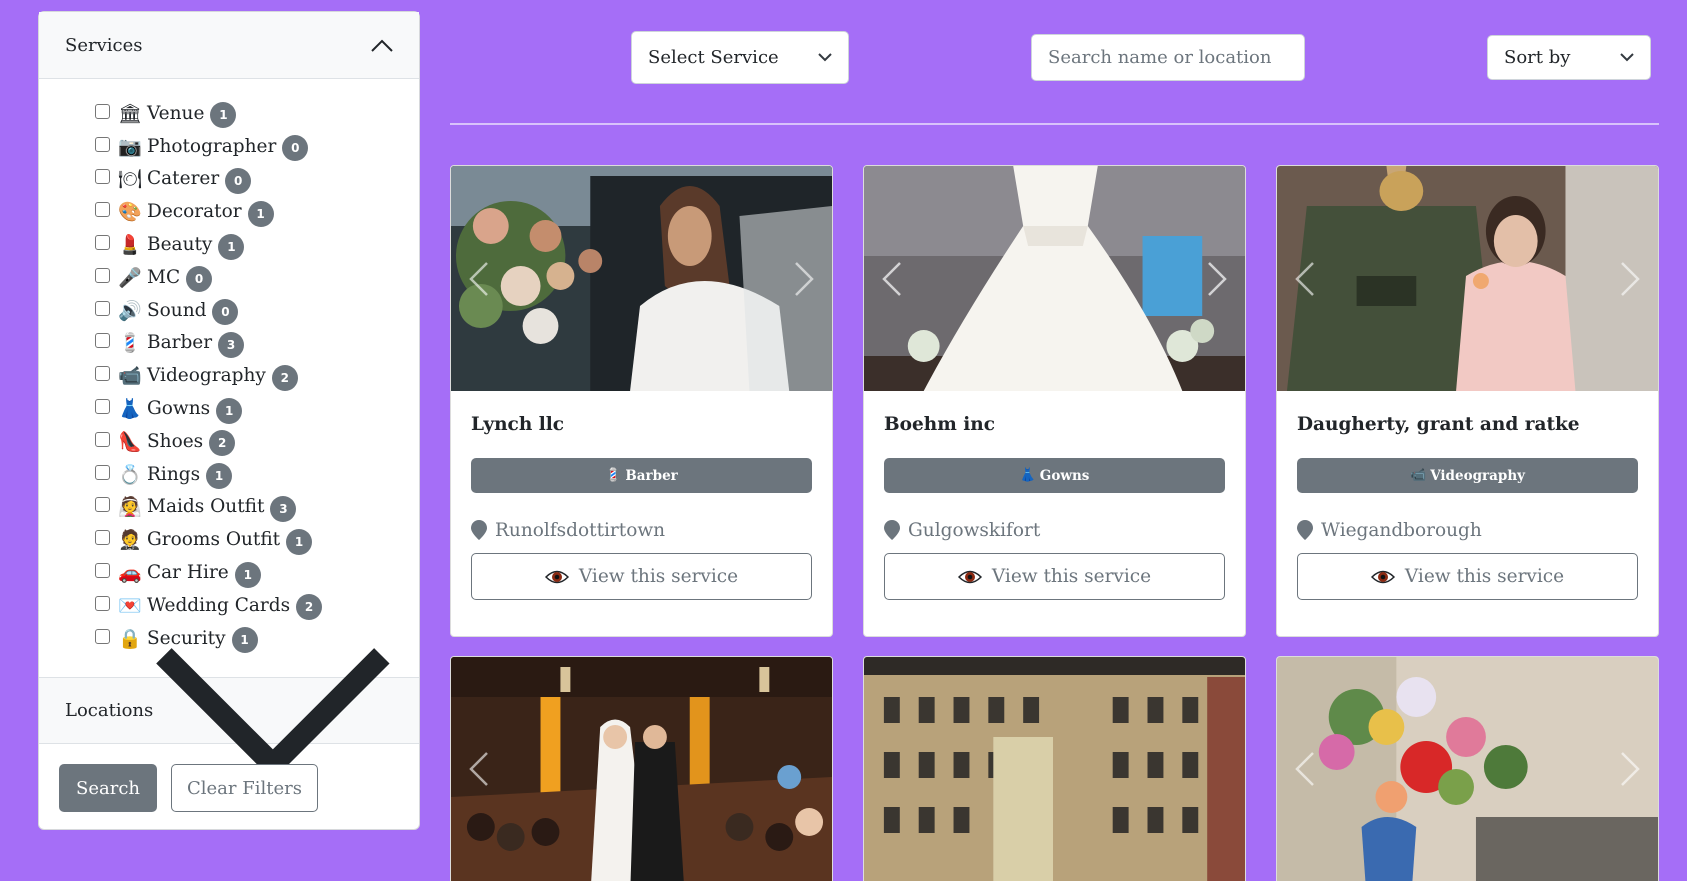  What do you see at coordinates (163, 277) in the screenshot?
I see `service-filter-label: MC` at bounding box center [163, 277].